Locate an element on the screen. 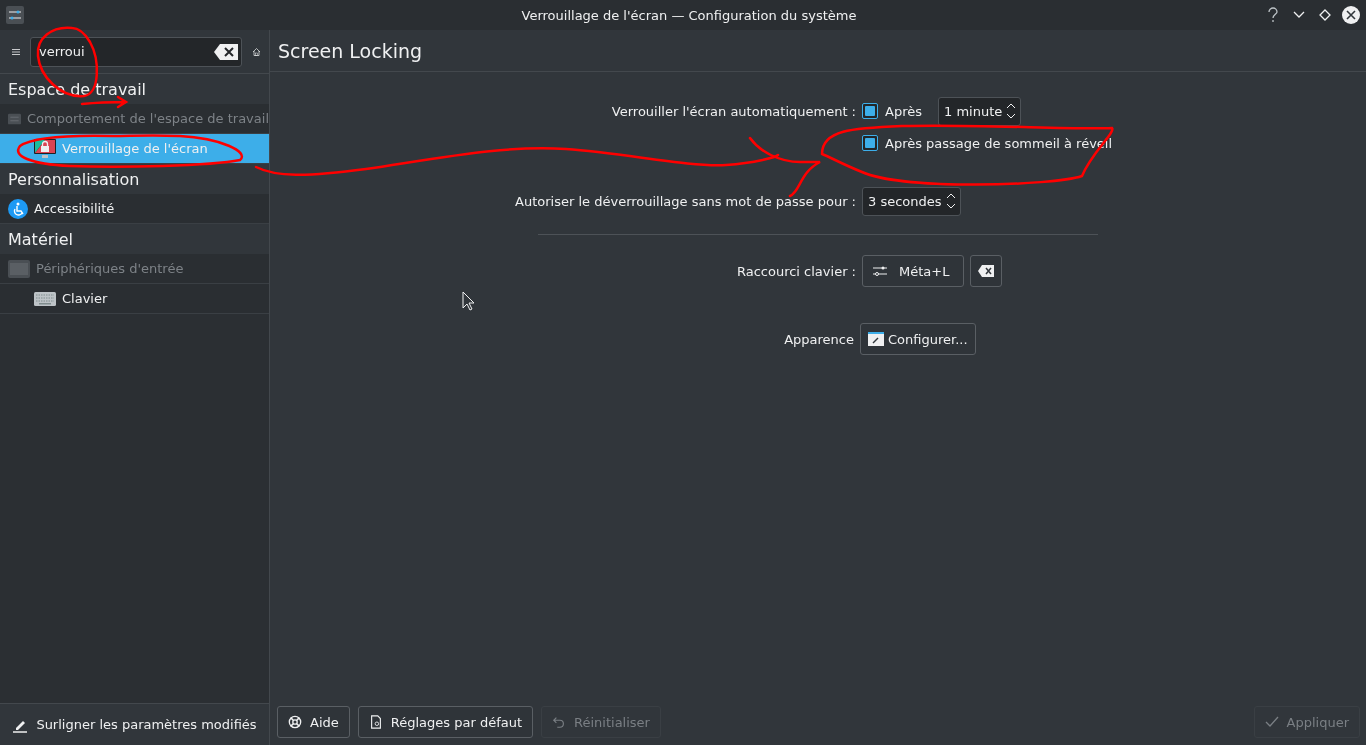 The width and height of the screenshot is (1366, 745). sidebar-item-label: Comportement de l'espace de travail is located at coordinates (148, 118).